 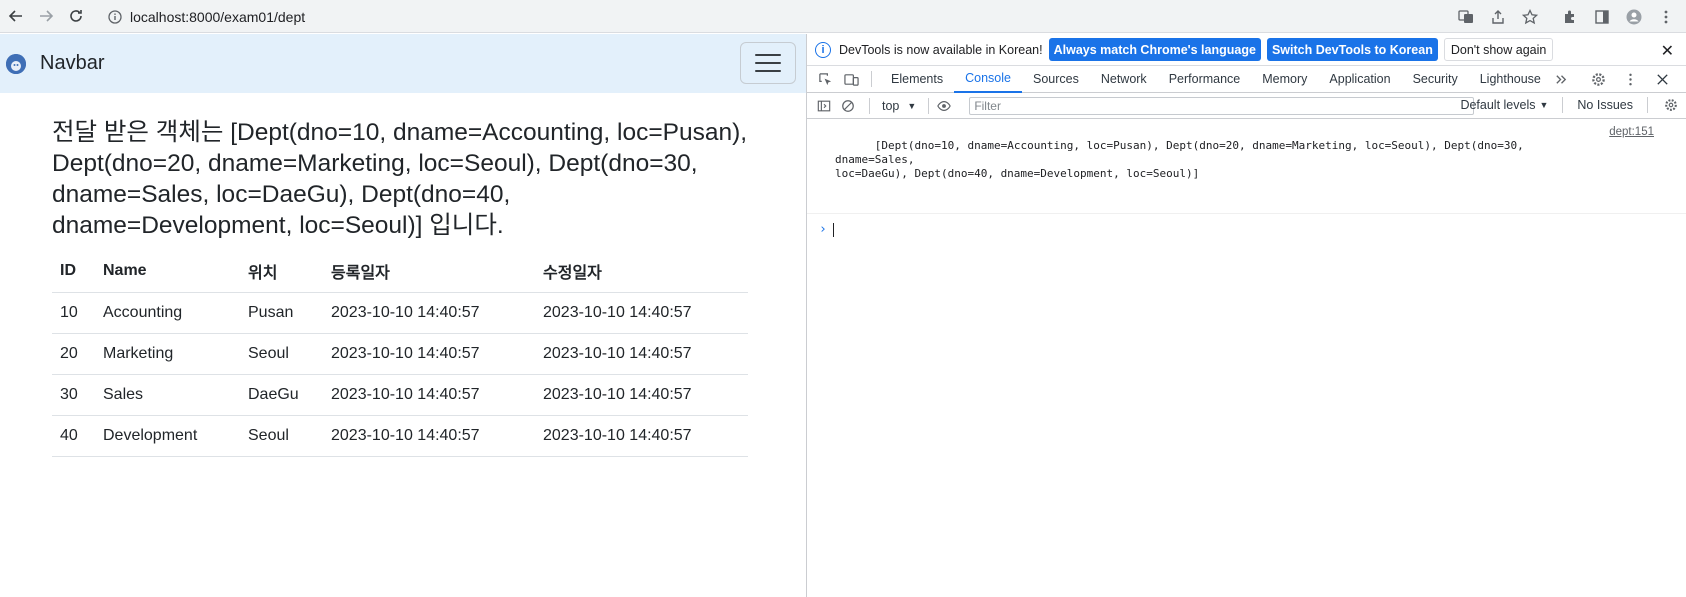 I want to click on infobar-message: DevTools is now available in Korean!, so click(x=941, y=49).